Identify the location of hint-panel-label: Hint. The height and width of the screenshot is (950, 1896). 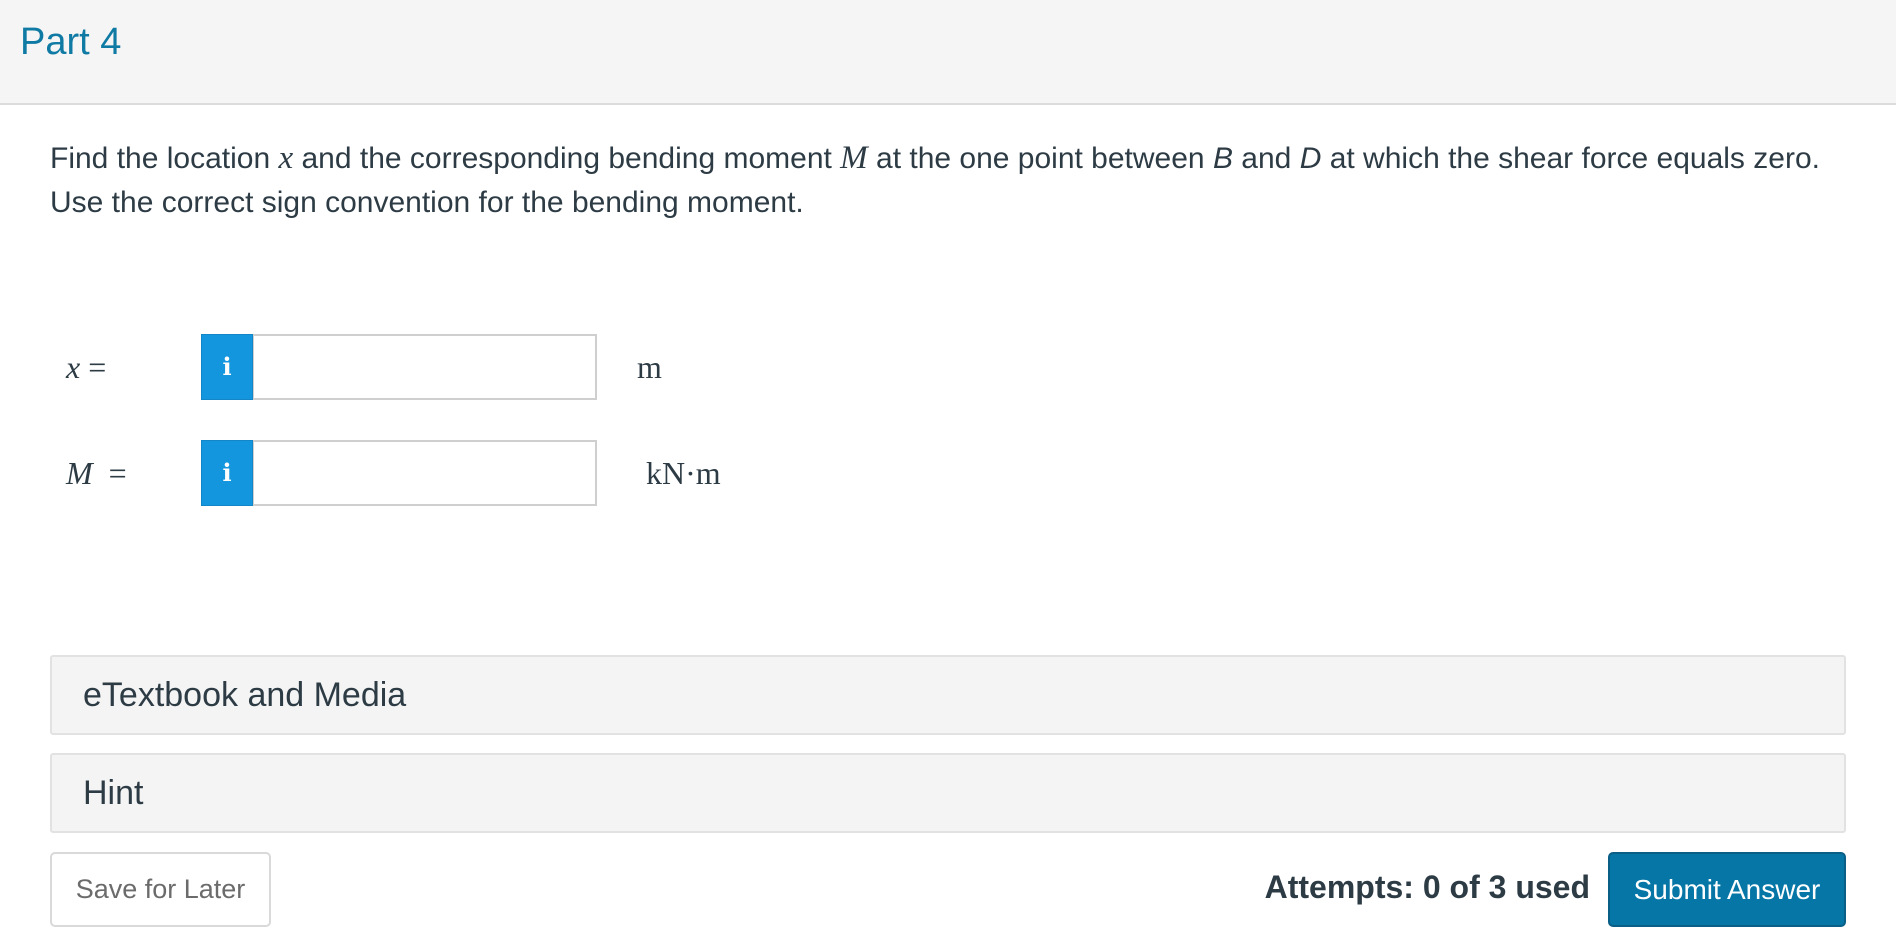
(113, 793).